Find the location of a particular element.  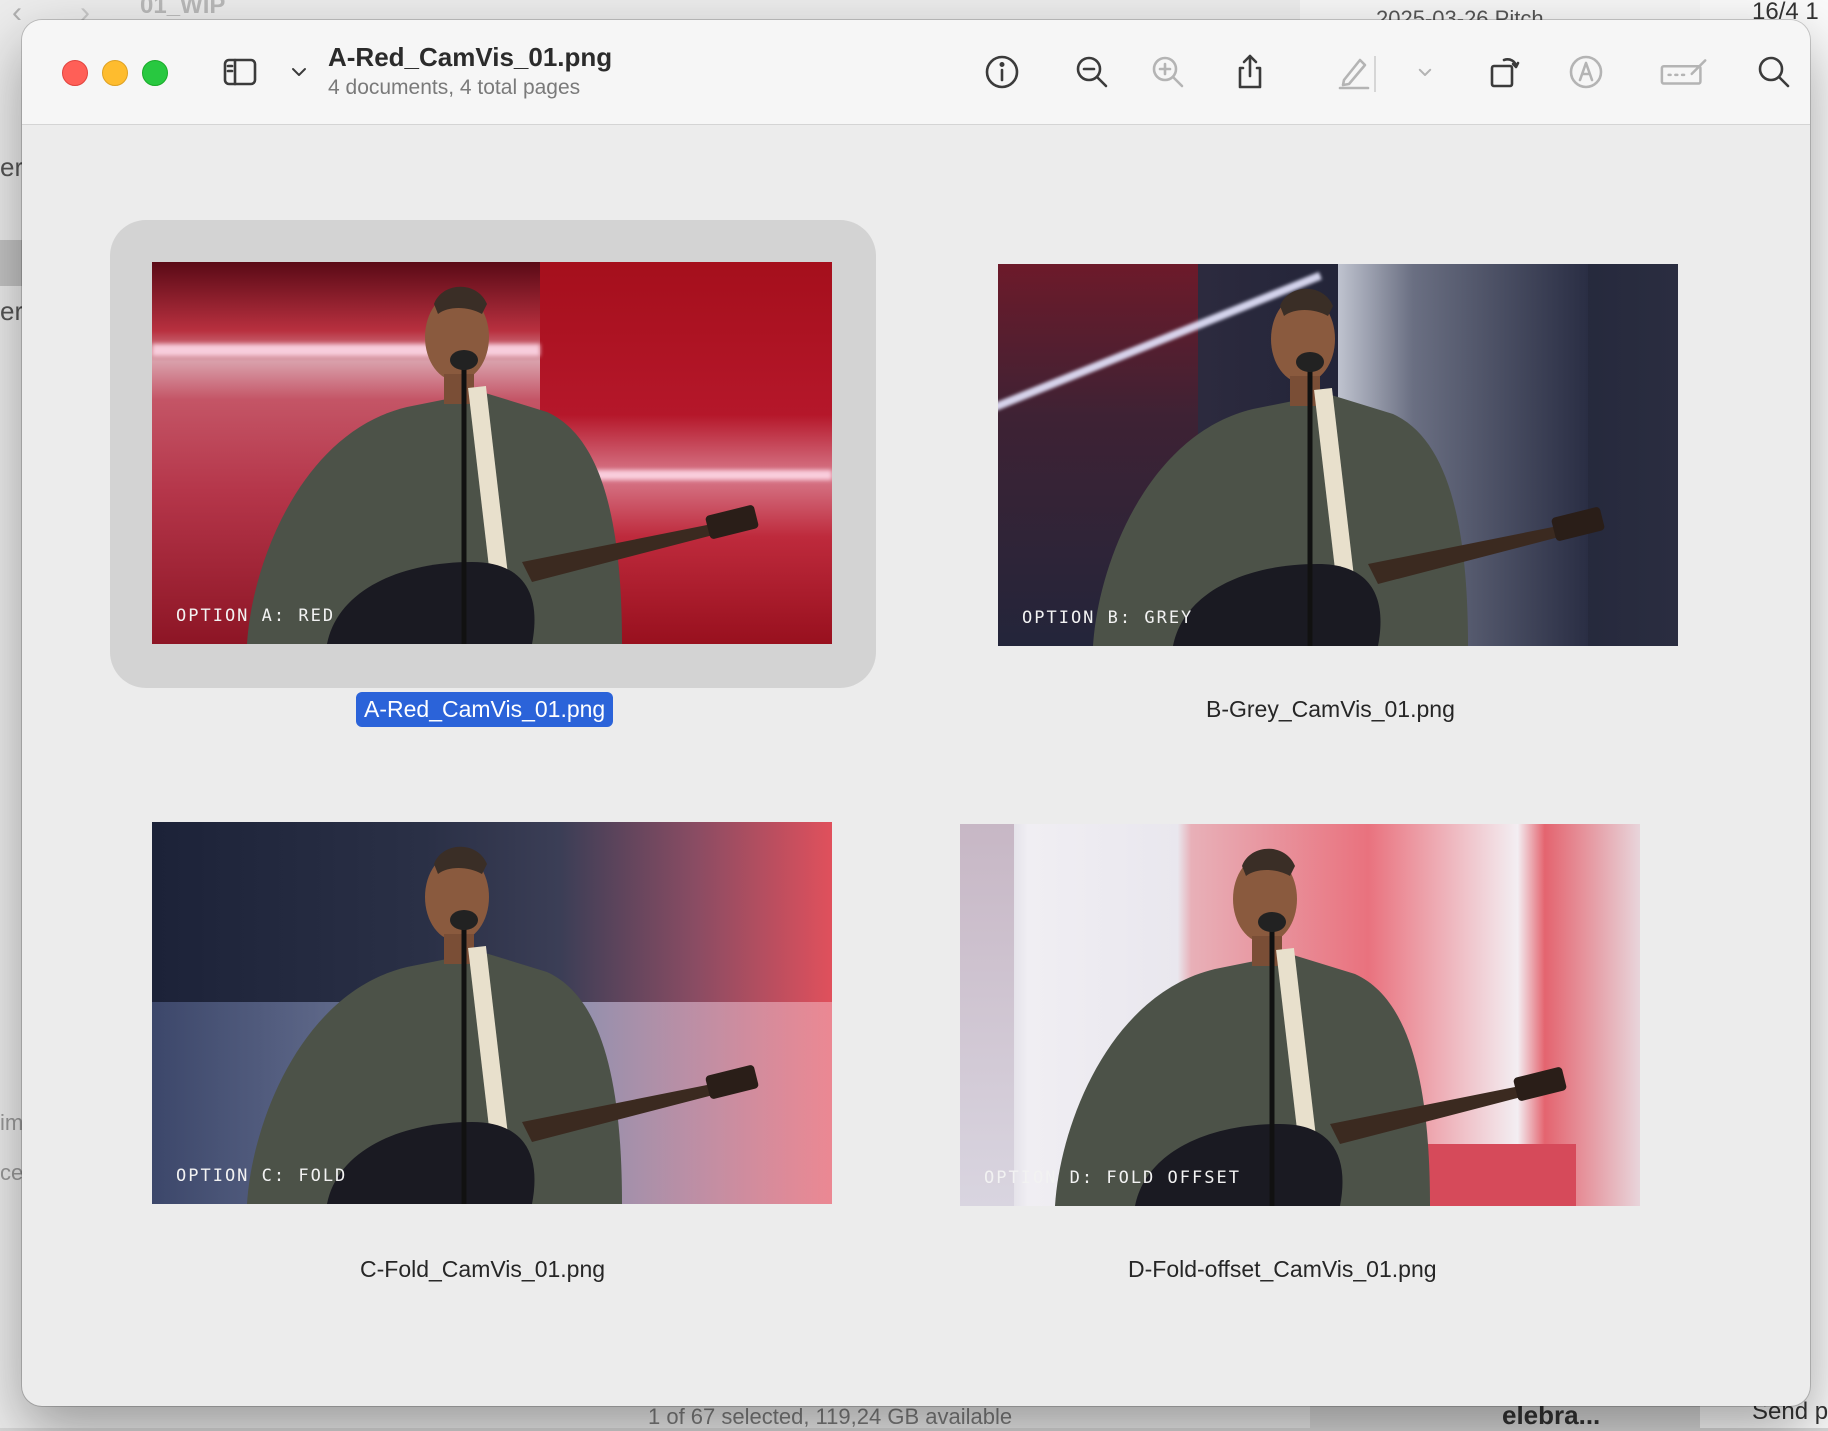

close-window-button is located at coordinates (75, 73).